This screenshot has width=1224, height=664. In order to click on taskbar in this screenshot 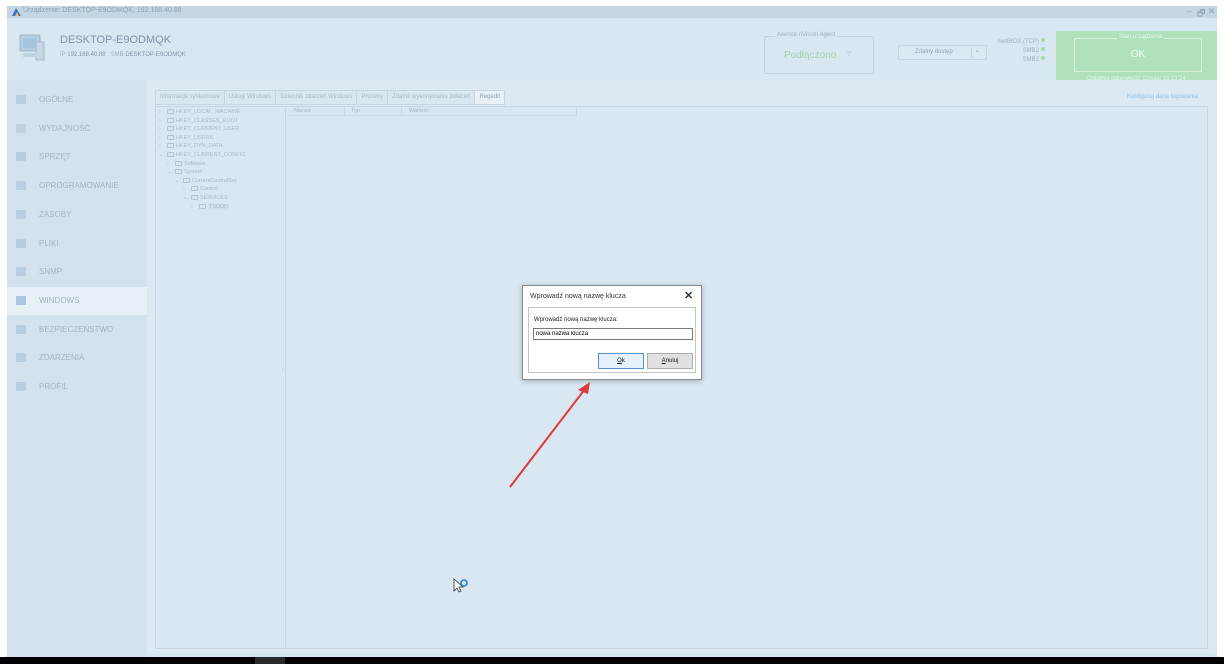, I will do `click(612, 660)`.